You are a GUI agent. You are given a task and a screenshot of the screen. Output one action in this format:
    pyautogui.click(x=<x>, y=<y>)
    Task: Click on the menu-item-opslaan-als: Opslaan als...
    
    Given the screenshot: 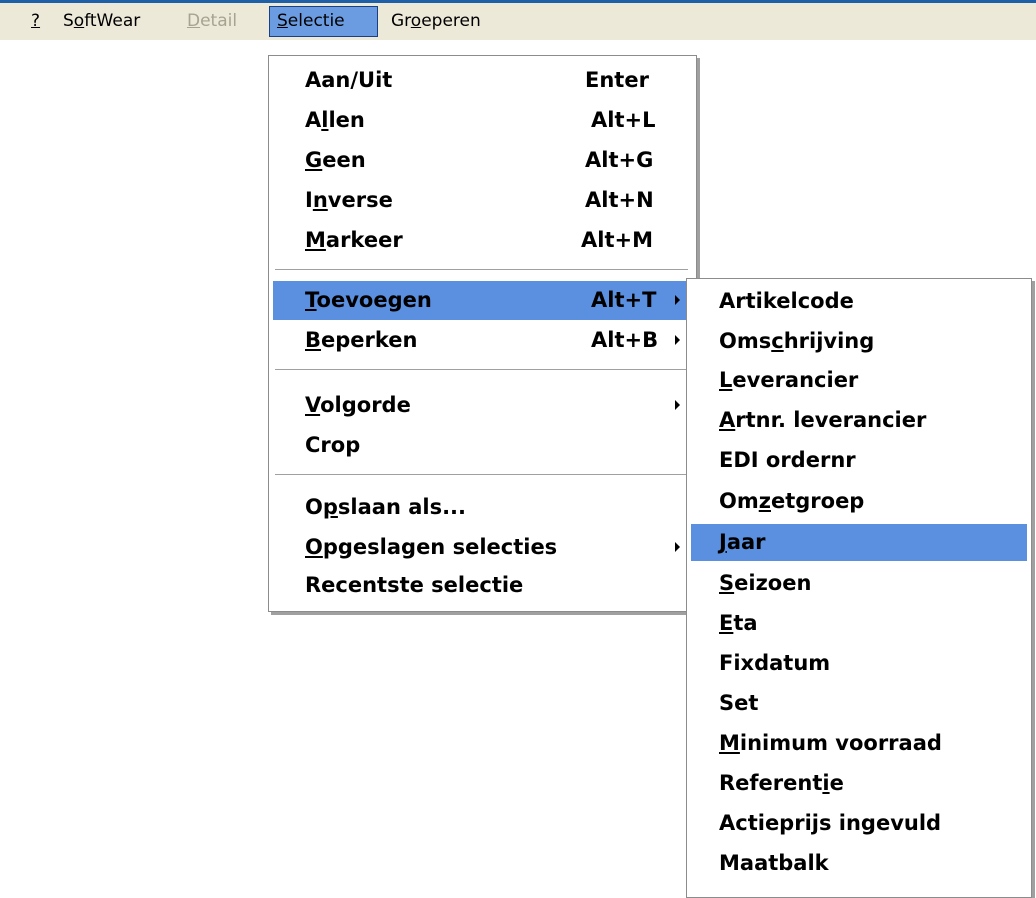 What is the action you would take?
    pyautogui.click(x=482, y=507)
    